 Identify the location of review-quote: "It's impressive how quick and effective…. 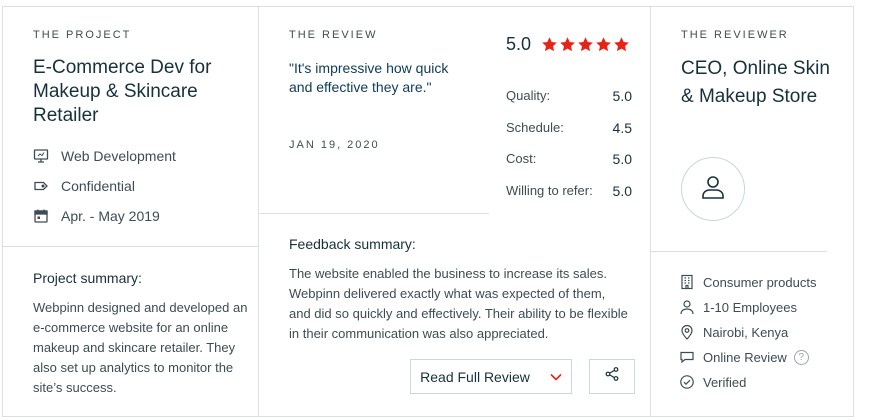
(369, 77).